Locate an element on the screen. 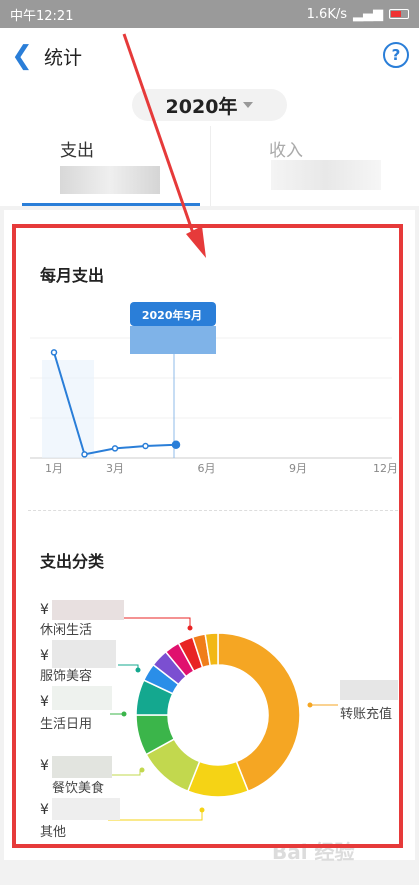 The height and width of the screenshot is (885, 419). status-icons: 1.6K/s ▂▄▆ is located at coordinates (358, 14).